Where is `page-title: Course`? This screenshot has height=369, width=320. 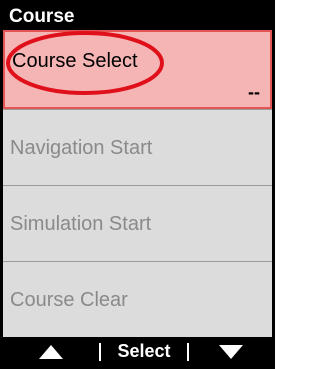
page-title: Course is located at coordinates (137, 16).